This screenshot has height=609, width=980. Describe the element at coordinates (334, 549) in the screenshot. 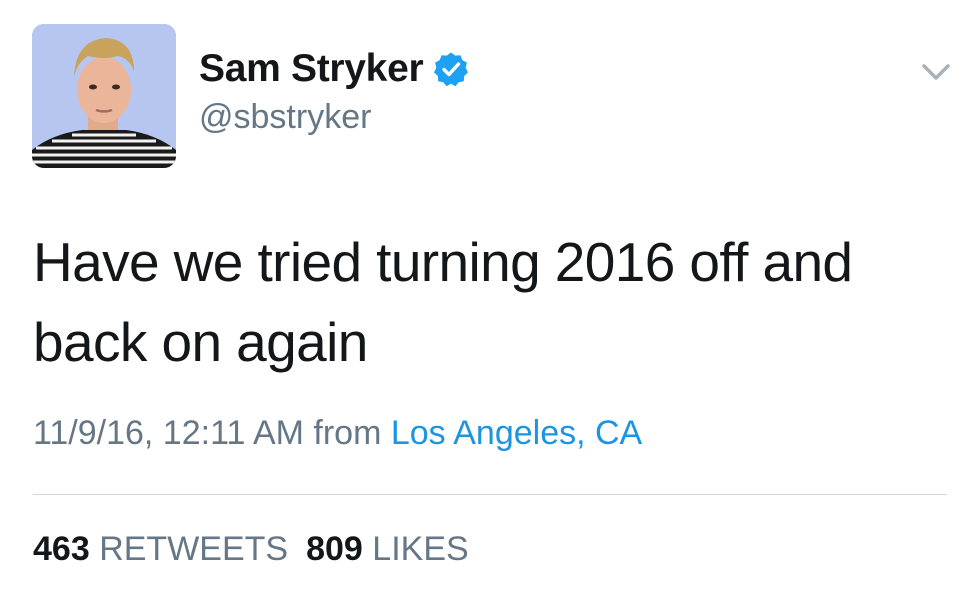

I see `likes-count: 809` at that location.